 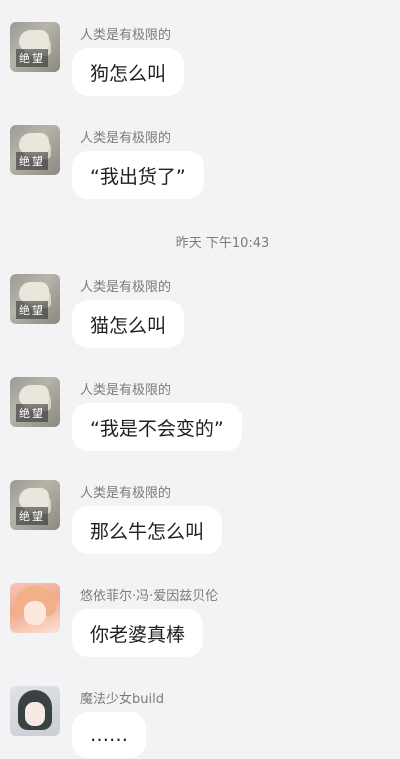 What do you see at coordinates (128, 324) in the screenshot?
I see `message-bubble: 猫怎么叫` at bounding box center [128, 324].